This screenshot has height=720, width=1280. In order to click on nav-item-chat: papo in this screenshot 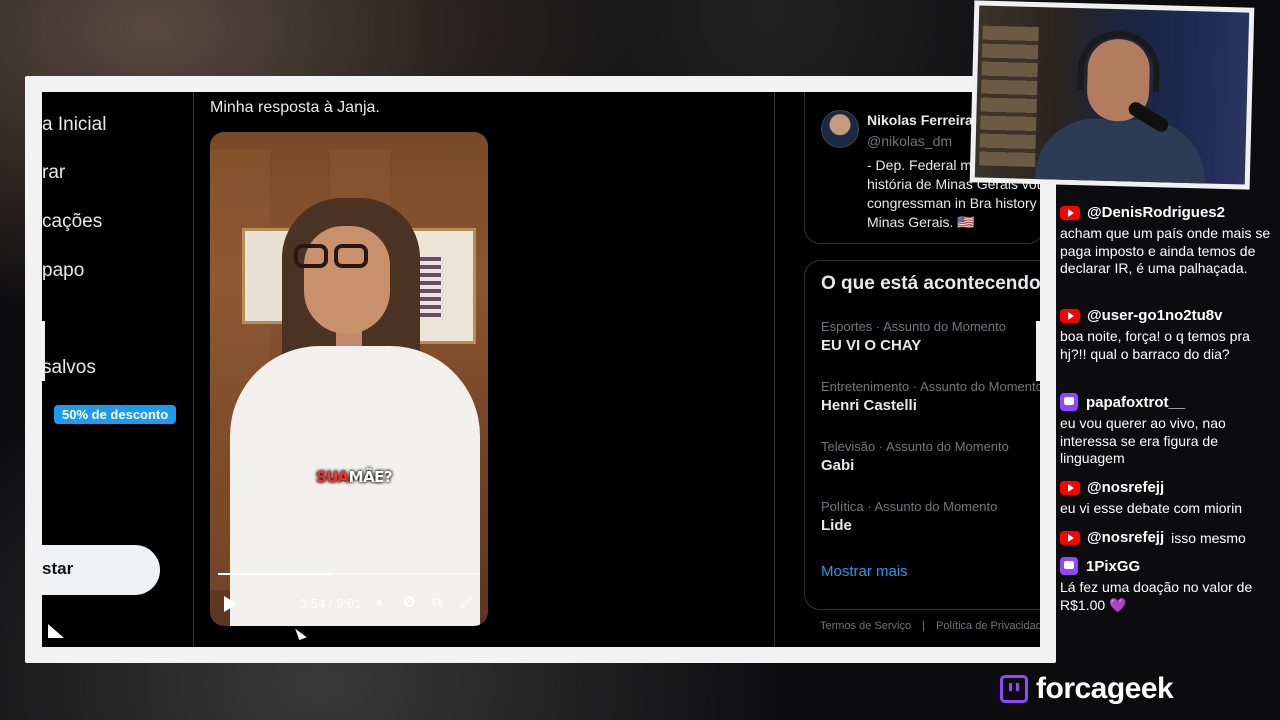, I will do `click(63, 271)`.